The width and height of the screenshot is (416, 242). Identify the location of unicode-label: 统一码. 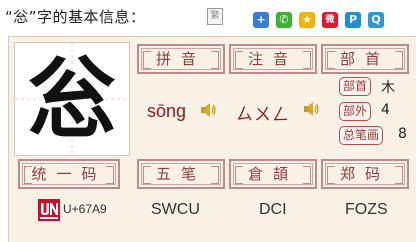
(69, 174).